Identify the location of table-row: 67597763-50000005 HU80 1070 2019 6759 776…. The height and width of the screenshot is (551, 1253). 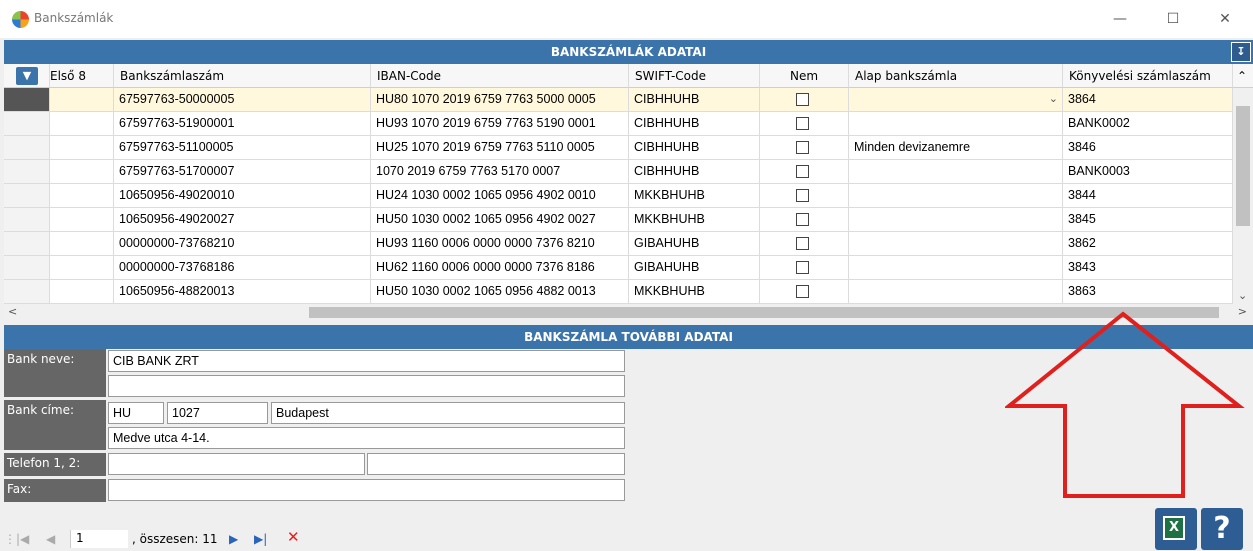
(618, 100).